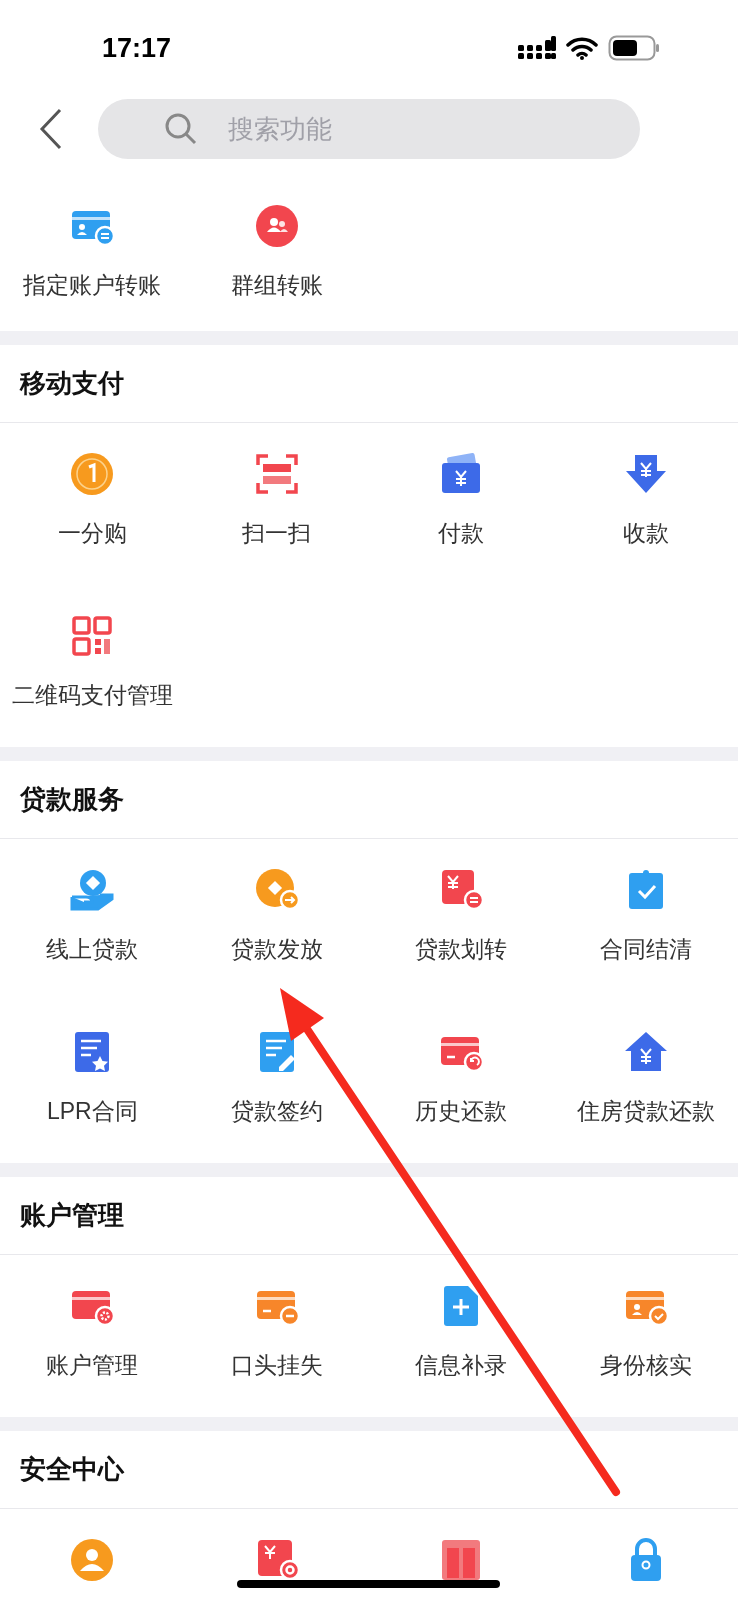 Image resolution: width=738 pixels, height=1600 pixels. What do you see at coordinates (645, 949) in the screenshot?
I see `menu-item-label: 合同结清` at bounding box center [645, 949].